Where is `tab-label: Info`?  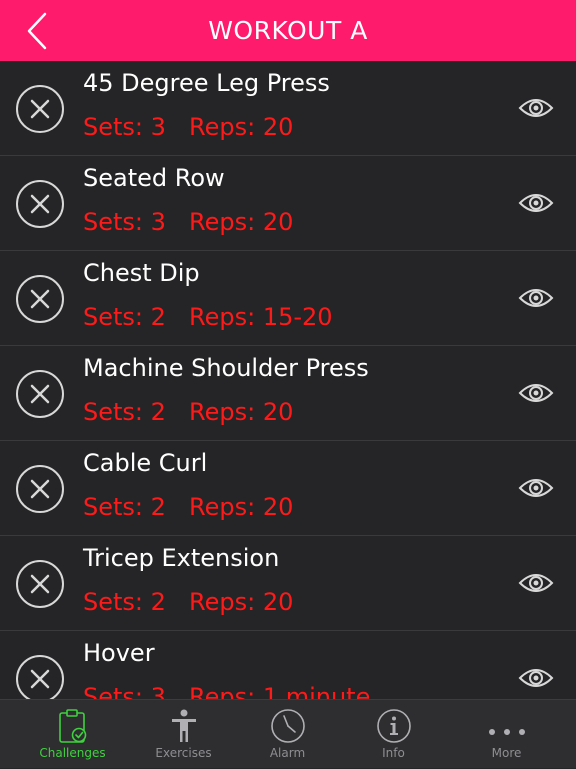 tab-label: Info is located at coordinates (393, 753).